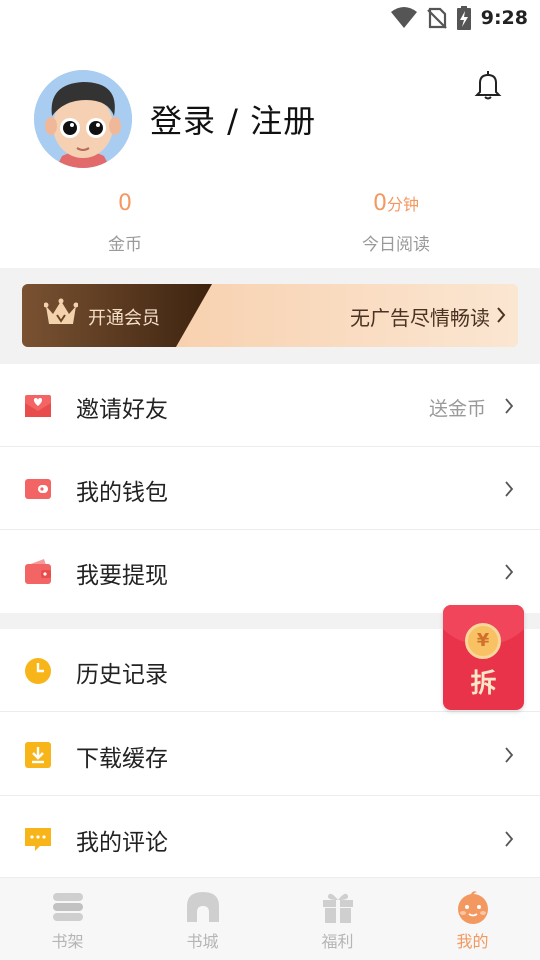 Image resolution: width=540 pixels, height=960 pixels. What do you see at coordinates (233, 119) in the screenshot?
I see `login-register-link: 登录 / 注册` at bounding box center [233, 119].